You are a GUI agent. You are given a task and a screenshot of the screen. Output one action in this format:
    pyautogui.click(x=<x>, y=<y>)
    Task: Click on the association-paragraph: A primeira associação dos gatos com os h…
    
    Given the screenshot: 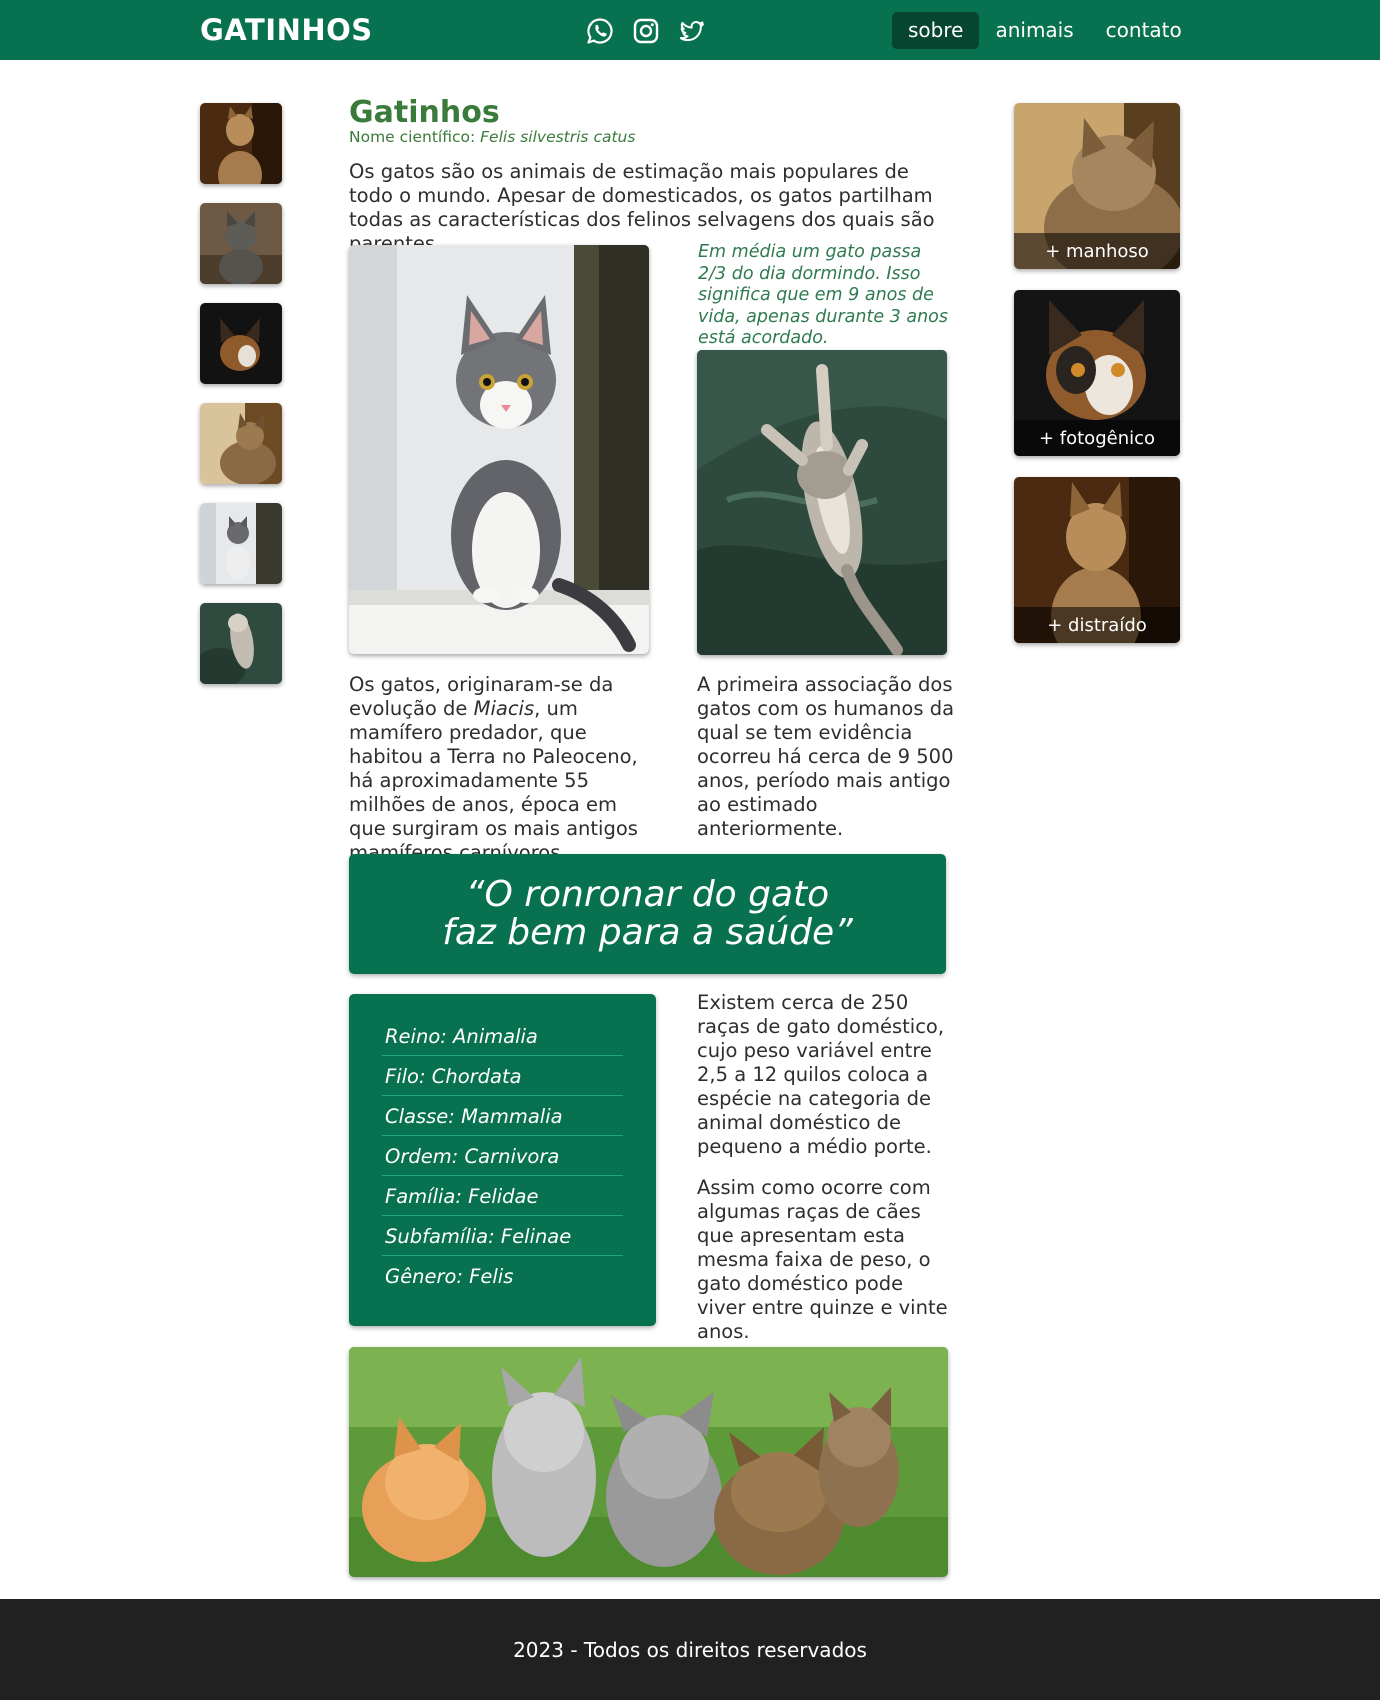 What is the action you would take?
    pyautogui.click(x=826, y=756)
    